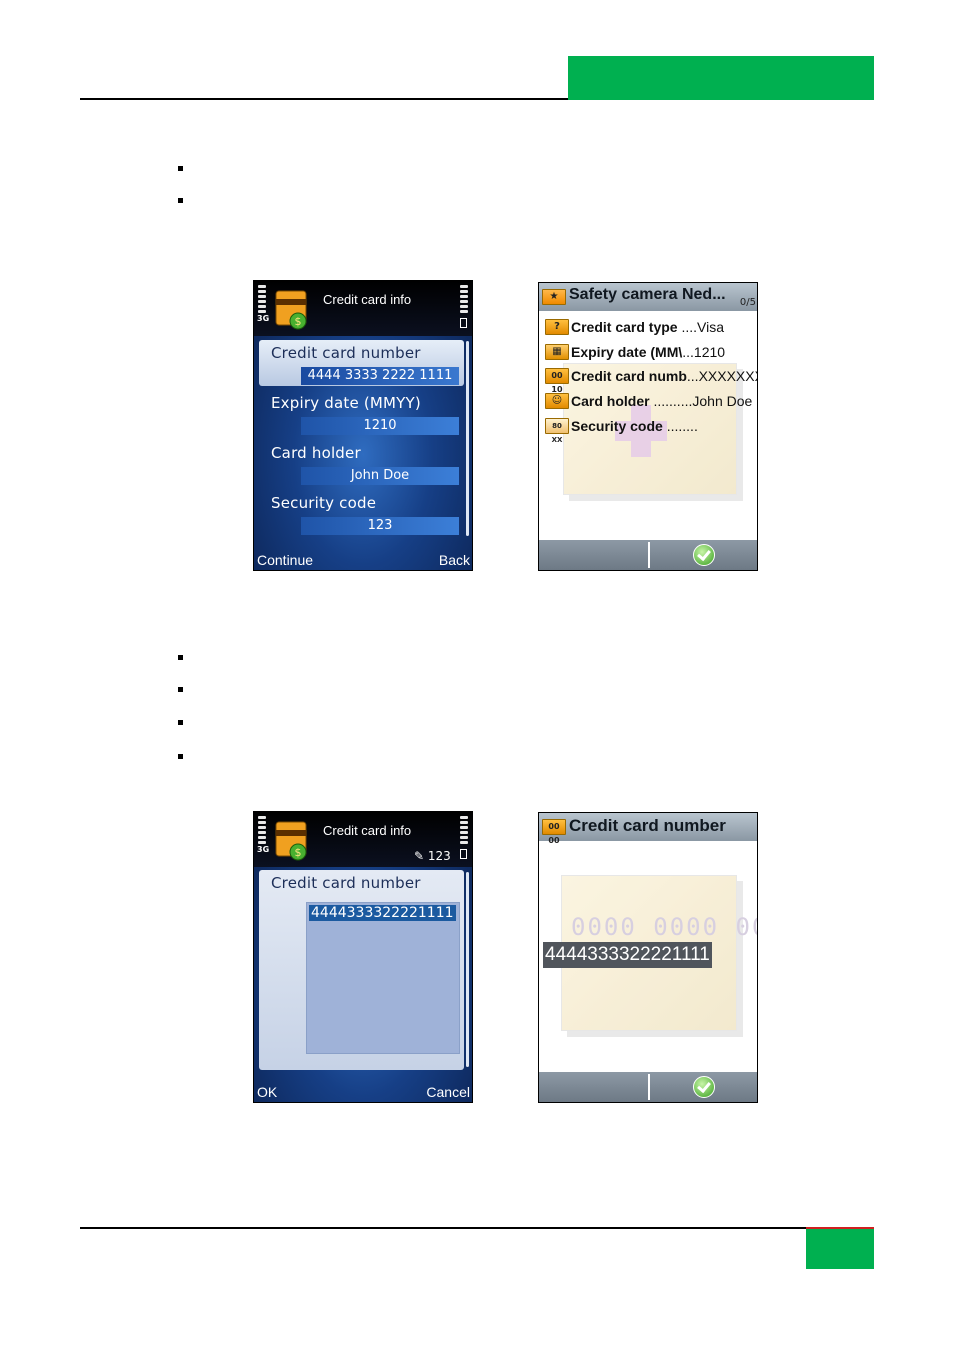 Image resolution: width=954 pixels, height=1351 pixels. What do you see at coordinates (557, 431) in the screenshot?
I see `code-icon: 80 XX` at bounding box center [557, 431].